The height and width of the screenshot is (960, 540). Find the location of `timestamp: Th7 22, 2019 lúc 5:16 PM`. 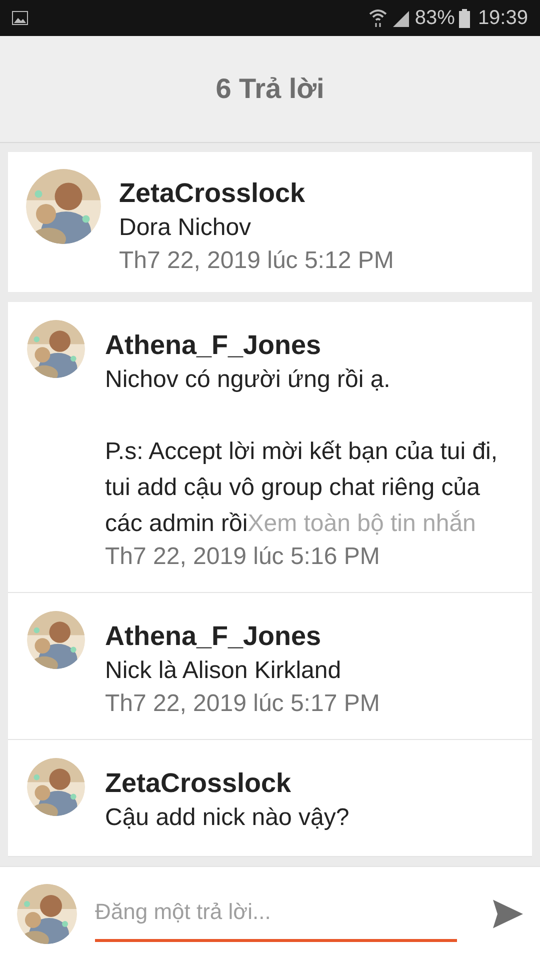

timestamp: Th7 22, 2019 lúc 5:16 PM is located at coordinates (243, 557).